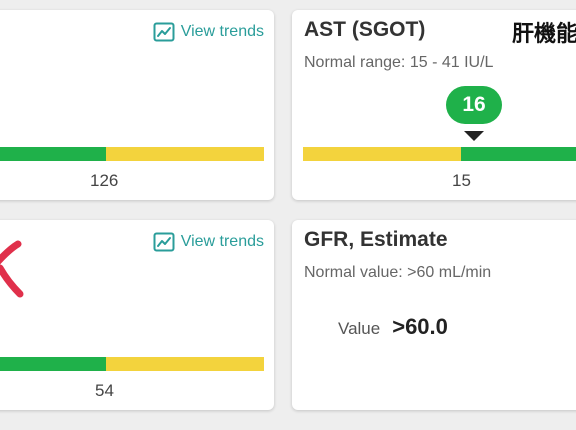 This screenshot has width=576, height=430. What do you see at coordinates (104, 180) in the screenshot?
I see `range-tick-label: 126` at bounding box center [104, 180].